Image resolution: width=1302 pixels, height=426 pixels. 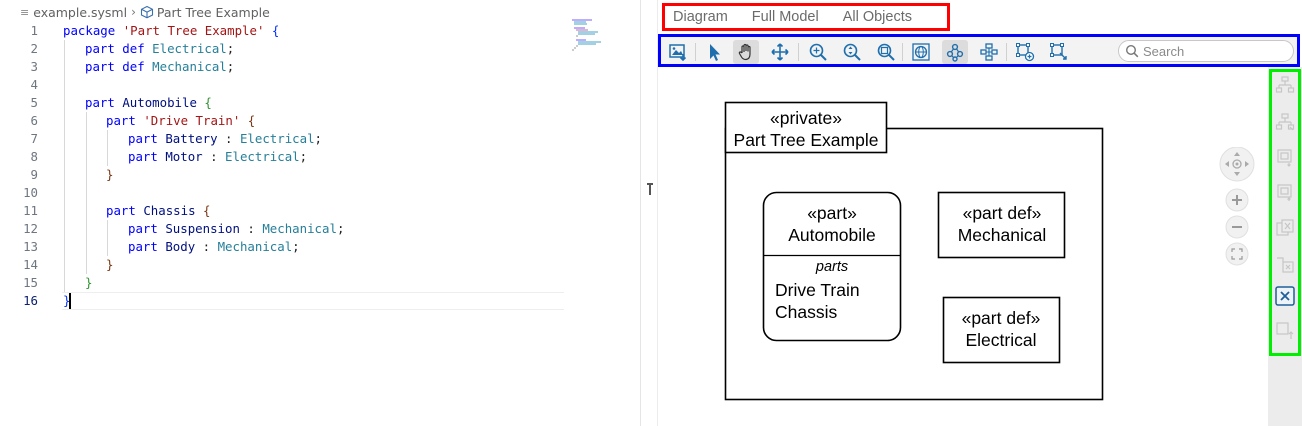 I want to click on panel-divider, so click(x=640, y=213).